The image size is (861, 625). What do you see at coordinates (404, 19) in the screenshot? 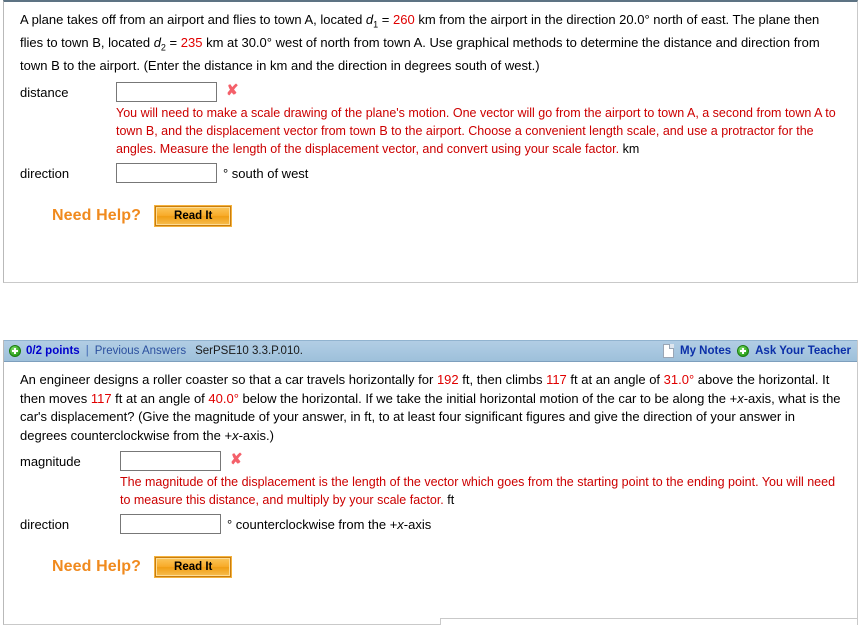
I see `value-d1: 260` at bounding box center [404, 19].